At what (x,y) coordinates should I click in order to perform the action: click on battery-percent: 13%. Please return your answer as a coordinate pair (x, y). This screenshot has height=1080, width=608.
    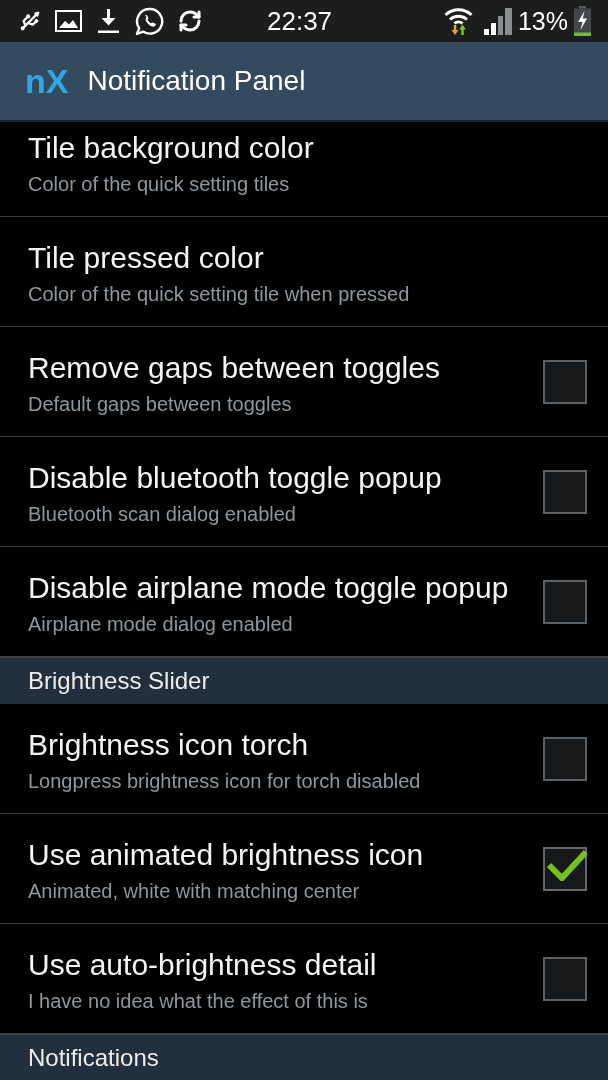
    Looking at the image, I should click on (542, 21).